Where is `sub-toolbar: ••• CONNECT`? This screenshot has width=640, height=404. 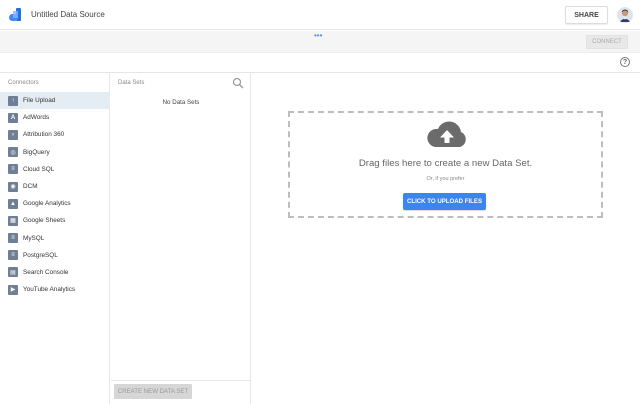
sub-toolbar: ••• CONNECT is located at coordinates (320, 42).